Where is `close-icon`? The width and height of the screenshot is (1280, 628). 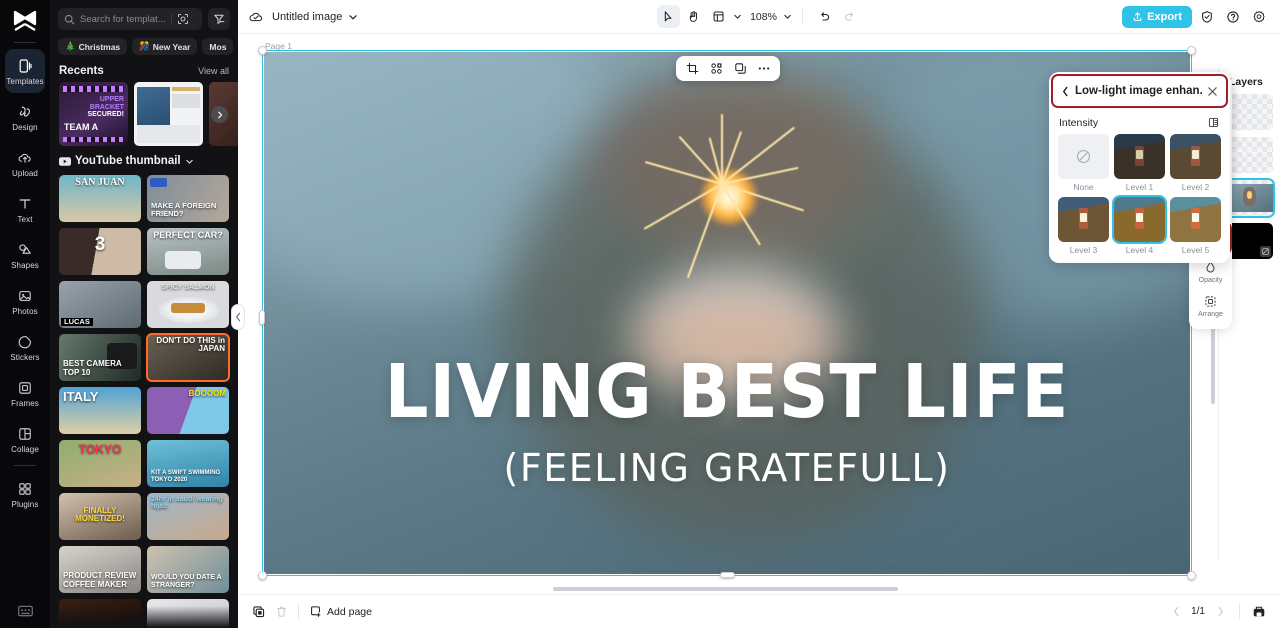 close-icon is located at coordinates (1212, 91).